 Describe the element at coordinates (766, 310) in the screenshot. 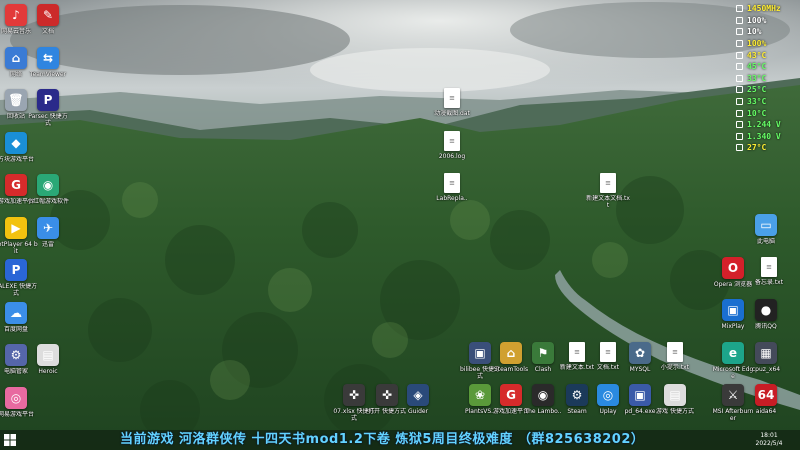

I see `app-icon: ●` at that location.